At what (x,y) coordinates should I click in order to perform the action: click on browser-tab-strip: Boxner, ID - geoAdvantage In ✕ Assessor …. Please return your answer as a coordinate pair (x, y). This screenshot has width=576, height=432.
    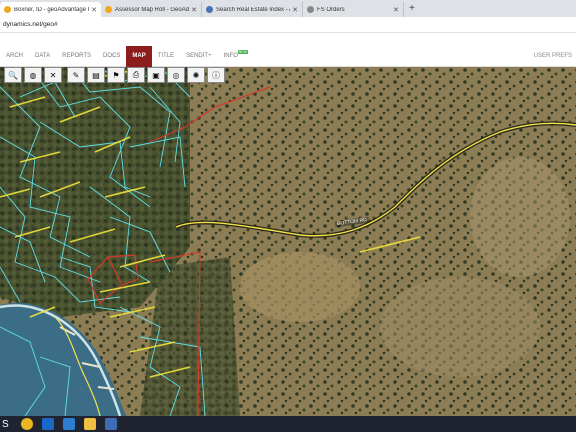
    Looking at the image, I should click on (288, 8).